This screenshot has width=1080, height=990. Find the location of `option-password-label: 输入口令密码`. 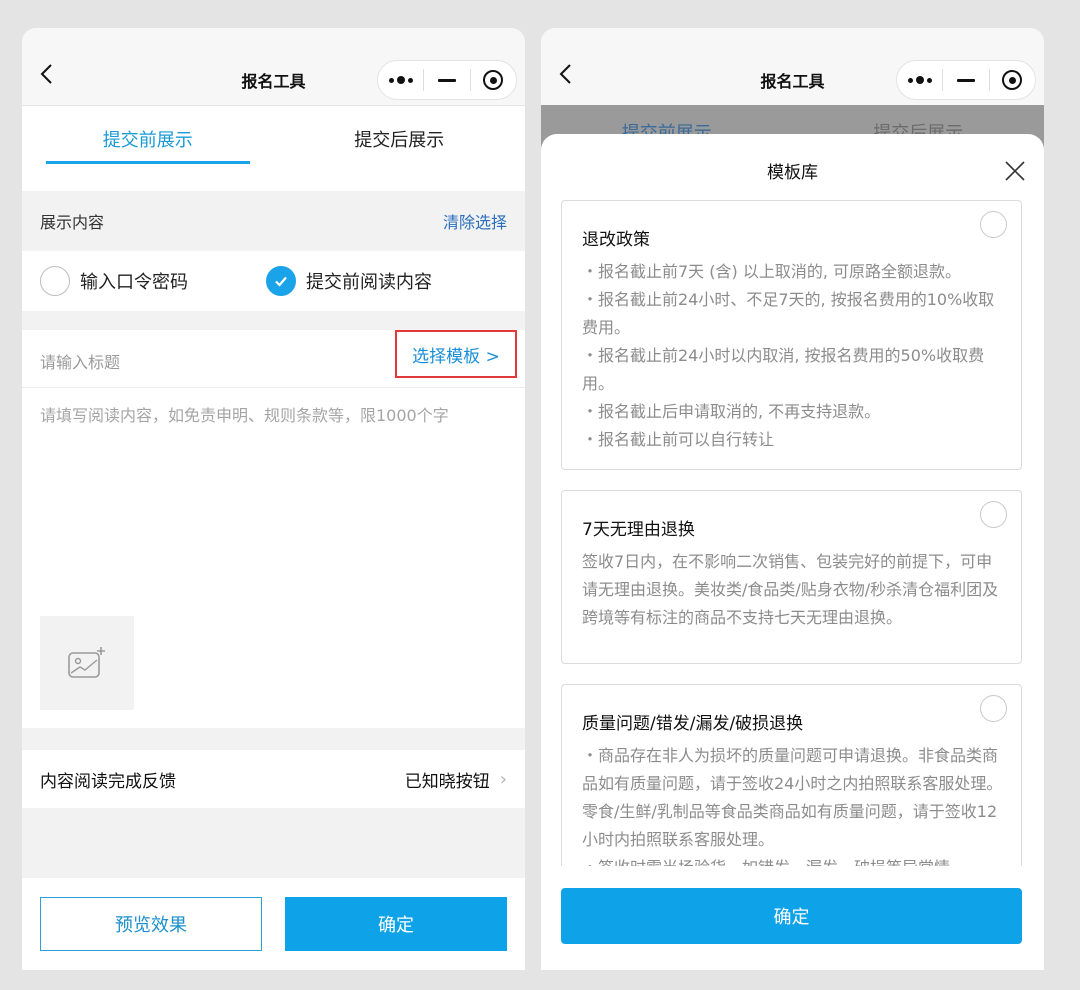

option-password-label: 输入口令密码 is located at coordinates (134, 282).